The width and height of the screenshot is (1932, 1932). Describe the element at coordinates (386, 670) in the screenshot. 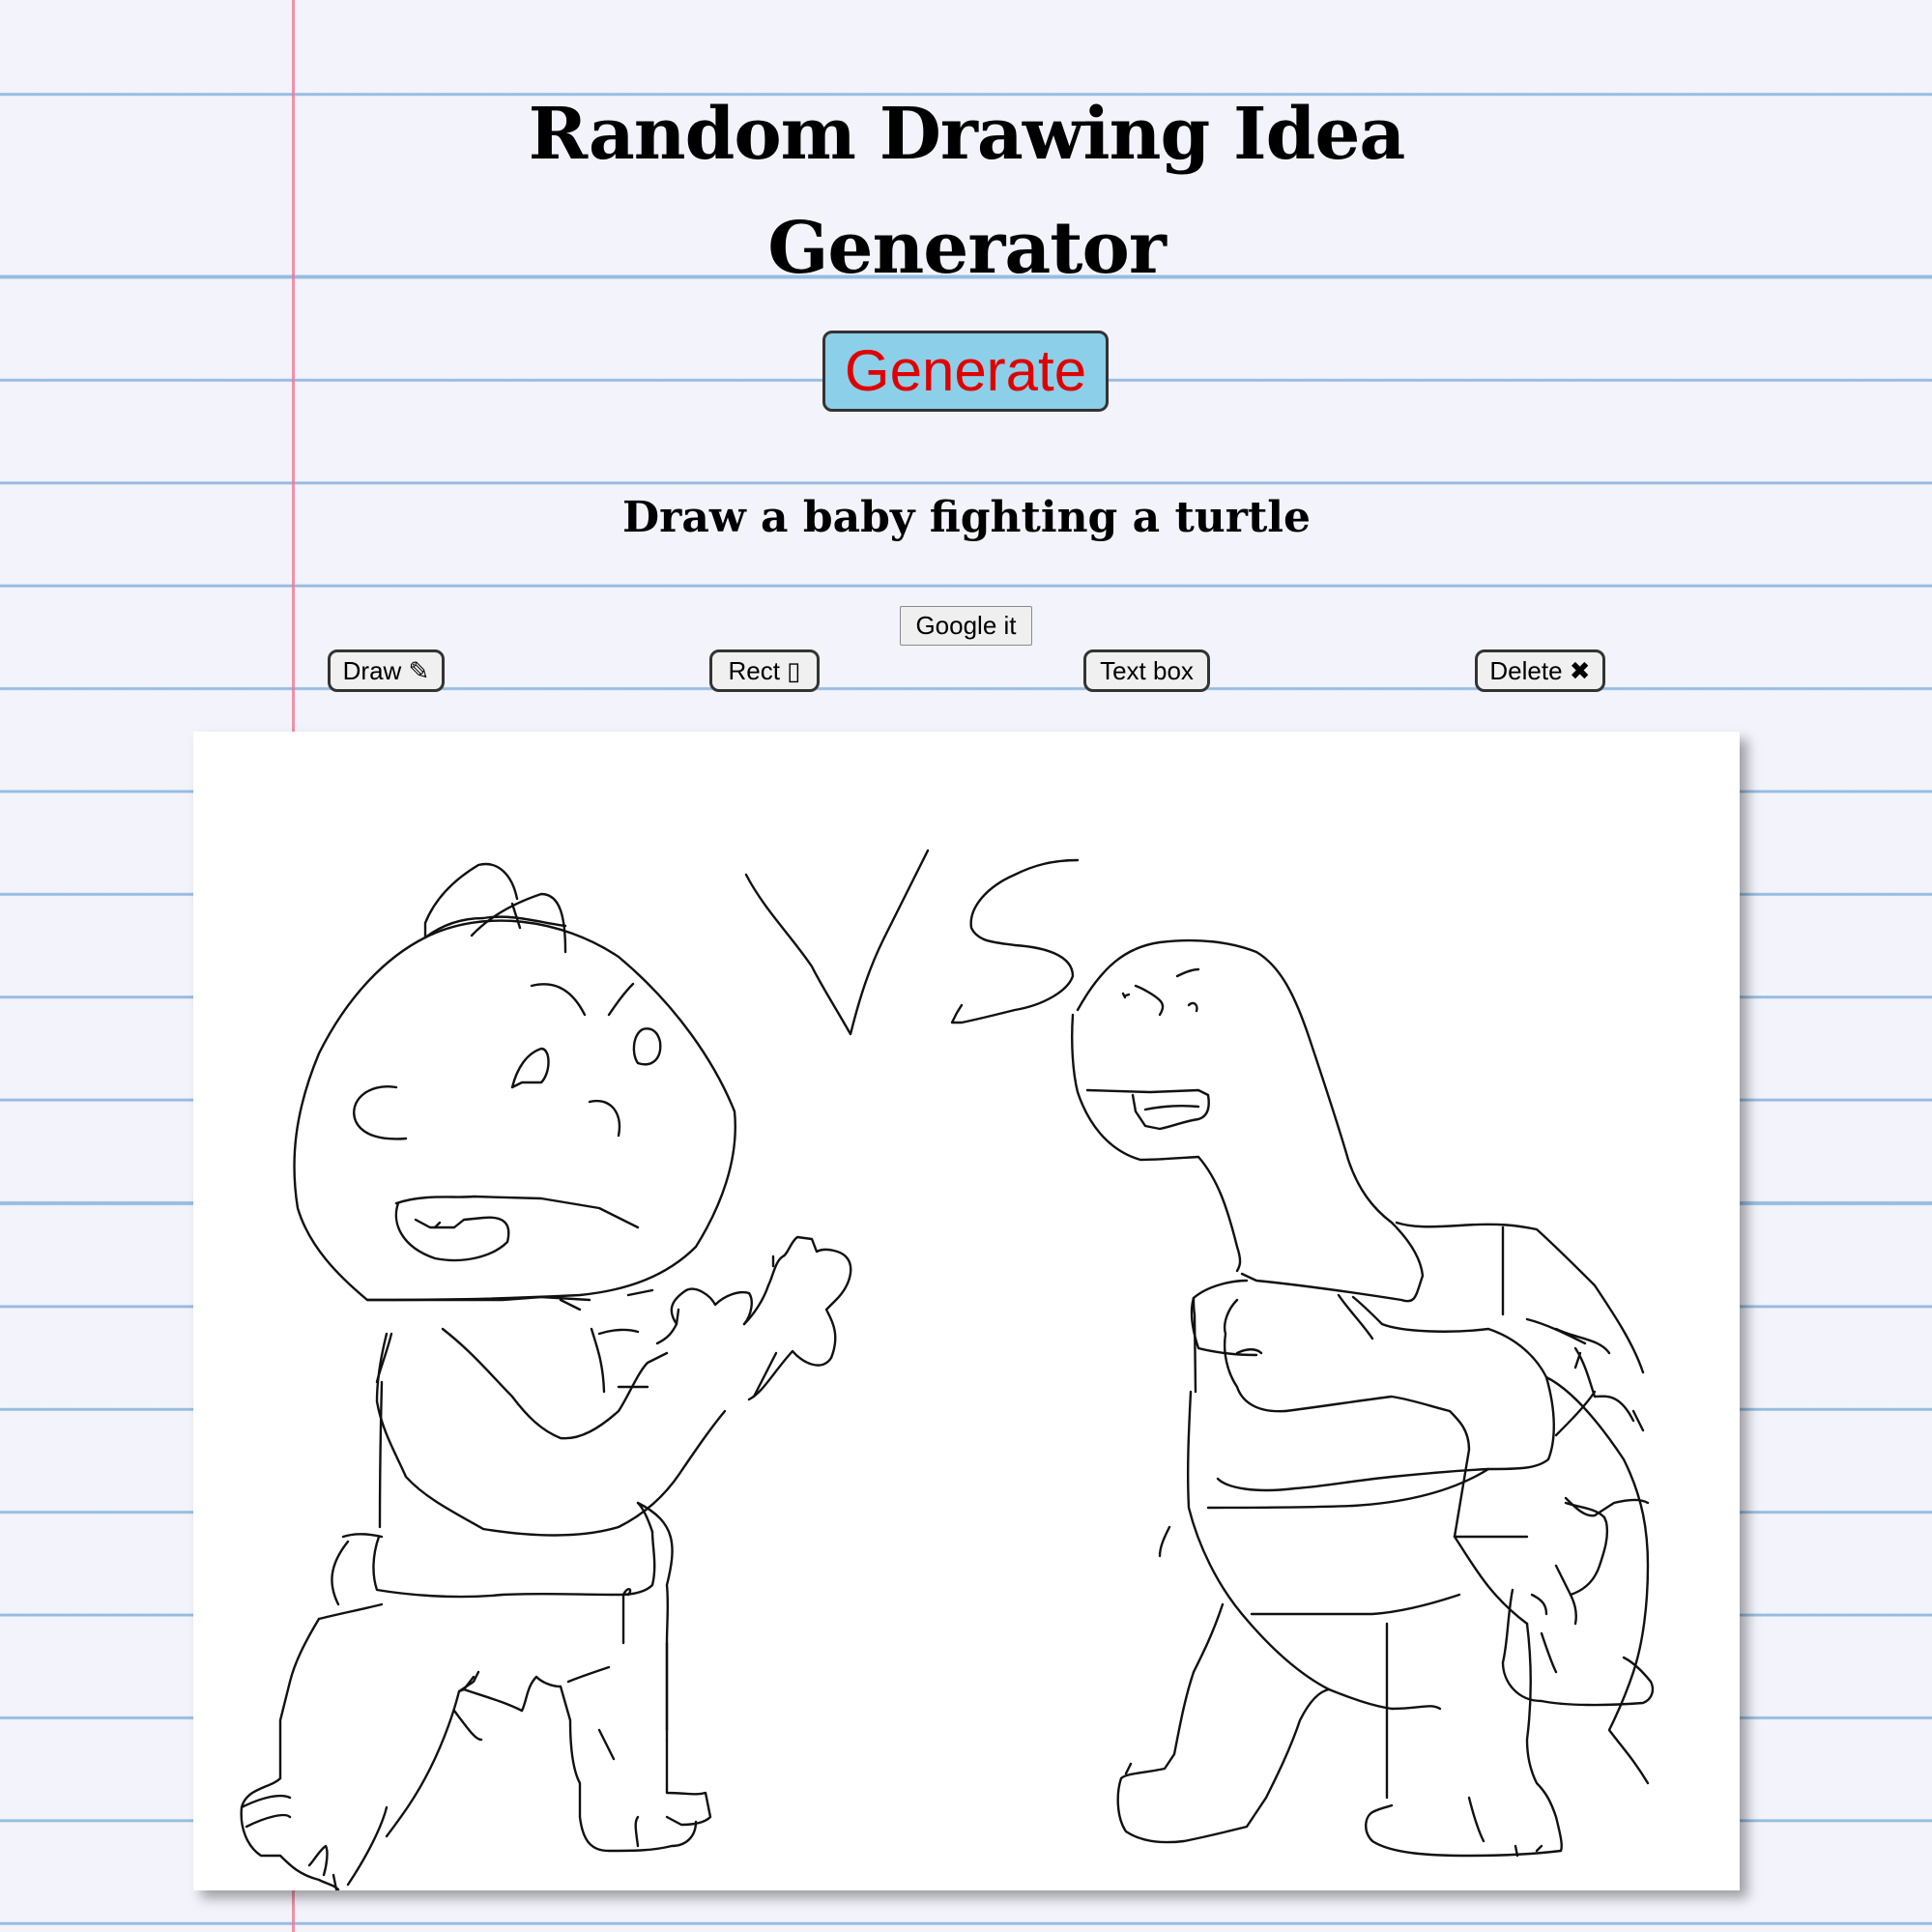

I see `draw-tool-button: Draw ✎` at that location.